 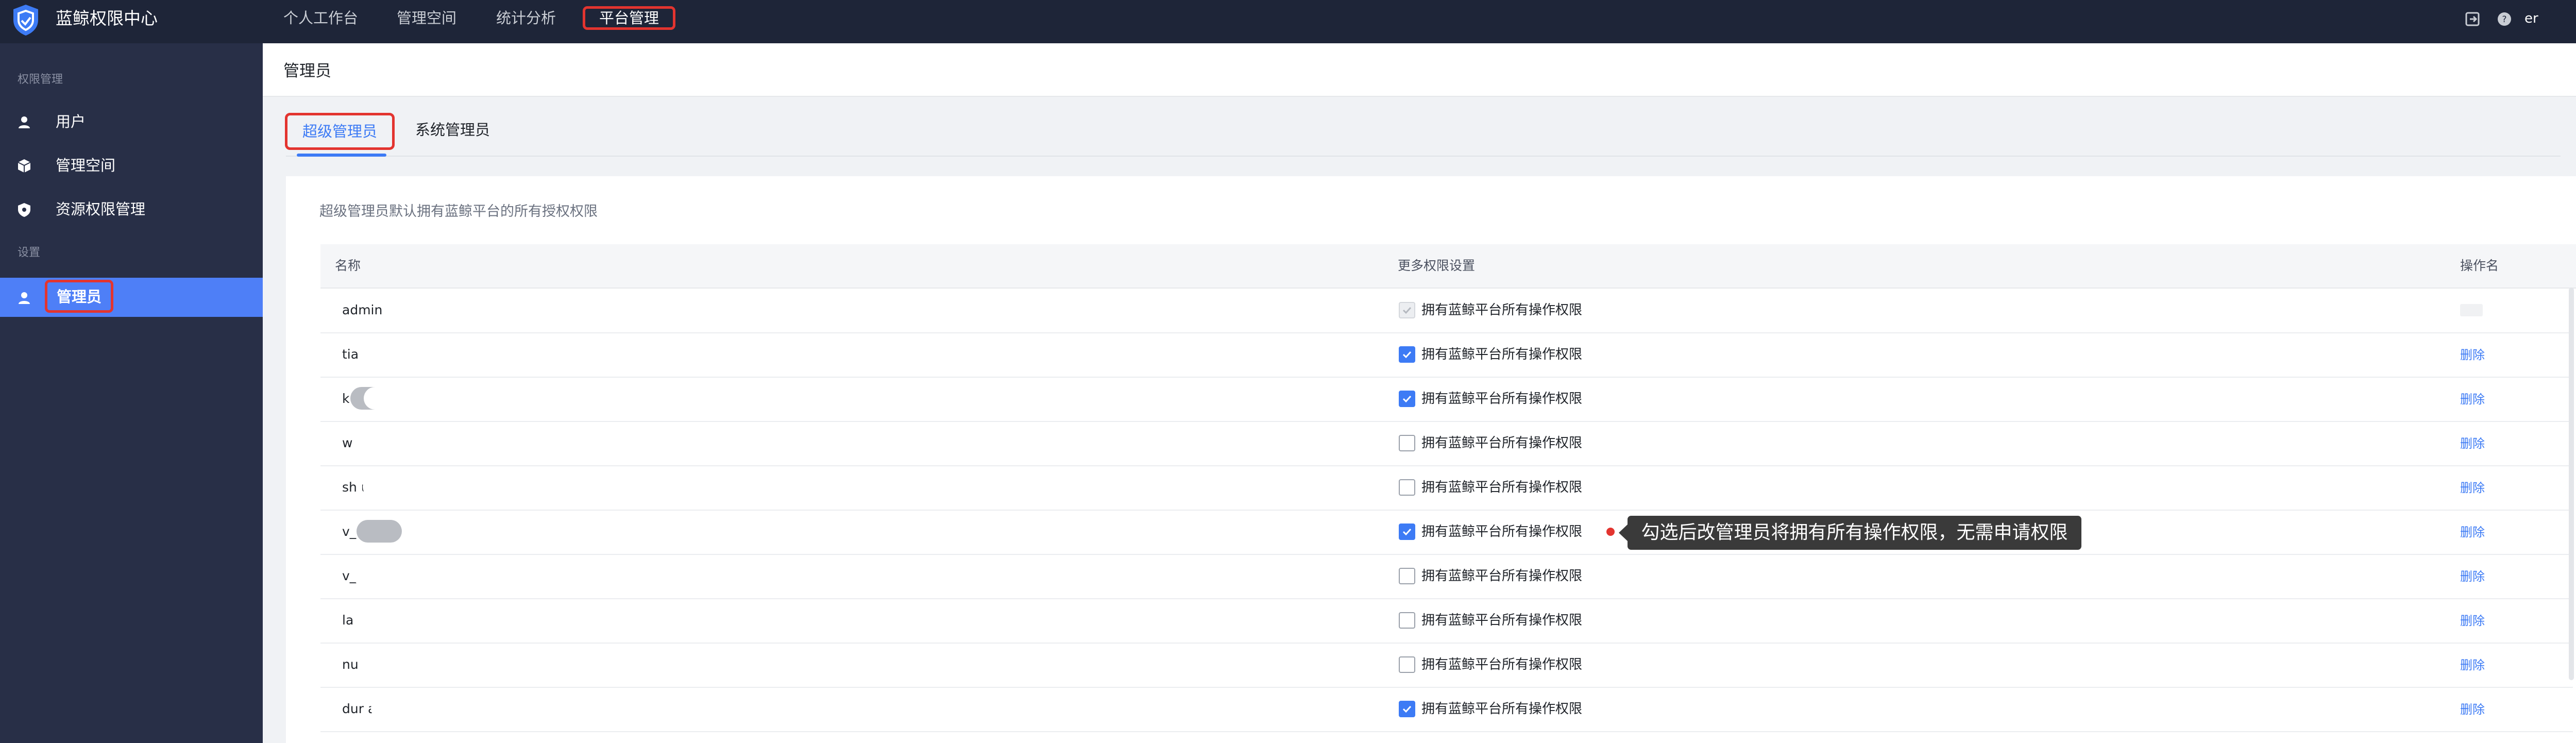 What do you see at coordinates (1419, 70) in the screenshot?
I see `page-header: 管理员` at bounding box center [1419, 70].